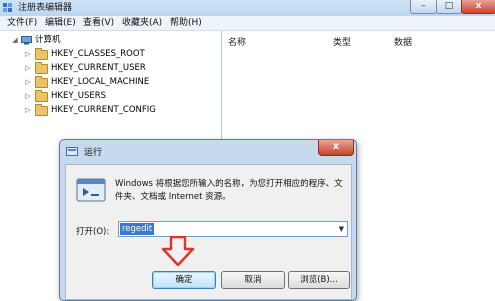 The width and height of the screenshot is (495, 301). I want to click on close-button: x, so click(478, 7).